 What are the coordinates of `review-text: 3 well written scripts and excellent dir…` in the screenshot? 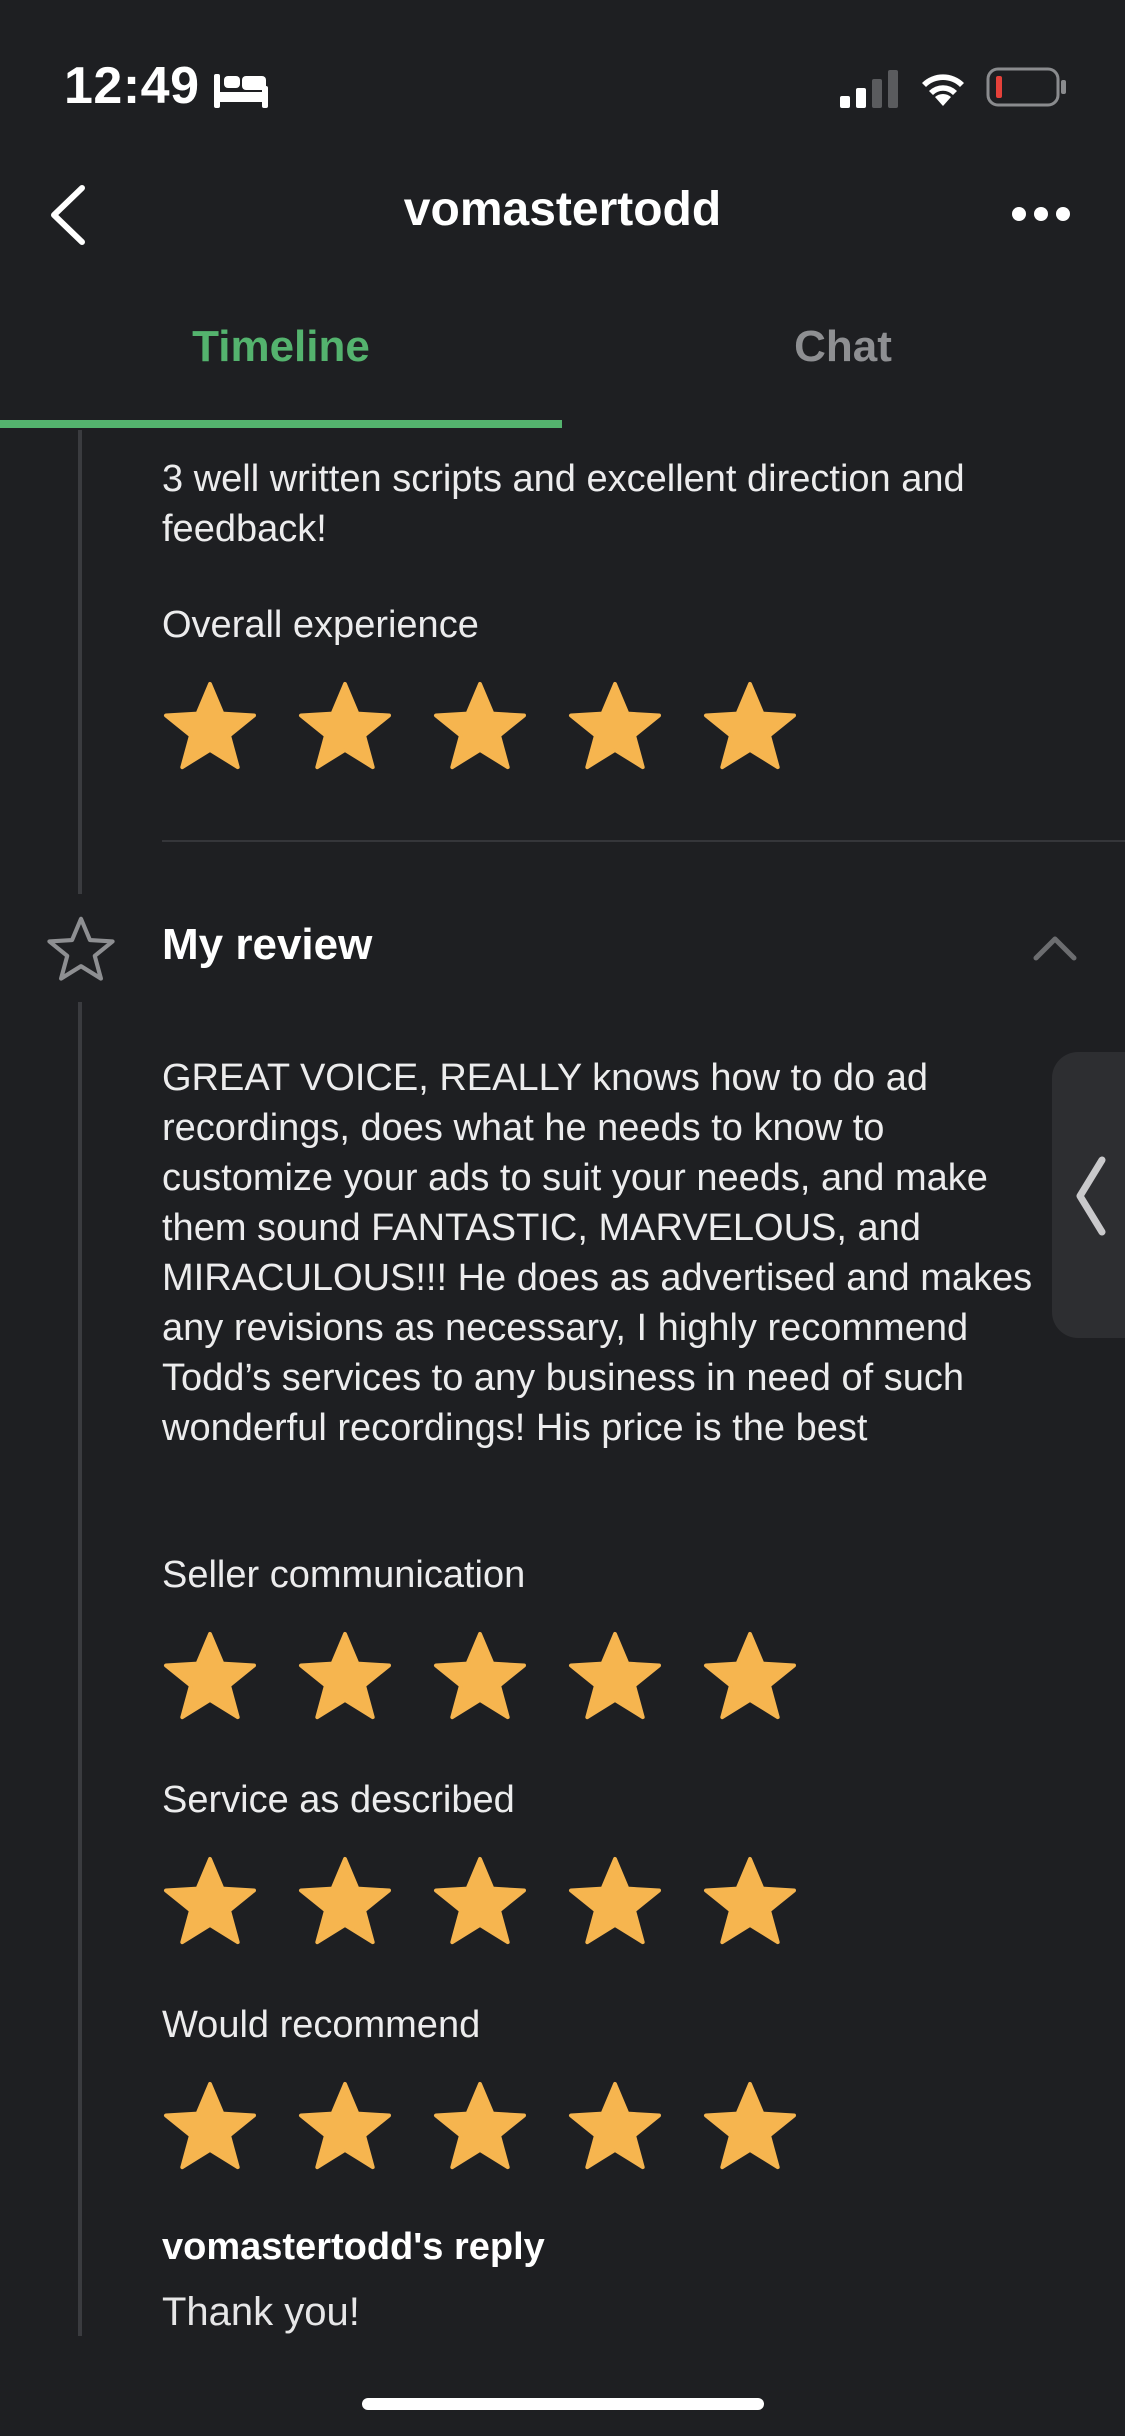 It's located at (563, 504).